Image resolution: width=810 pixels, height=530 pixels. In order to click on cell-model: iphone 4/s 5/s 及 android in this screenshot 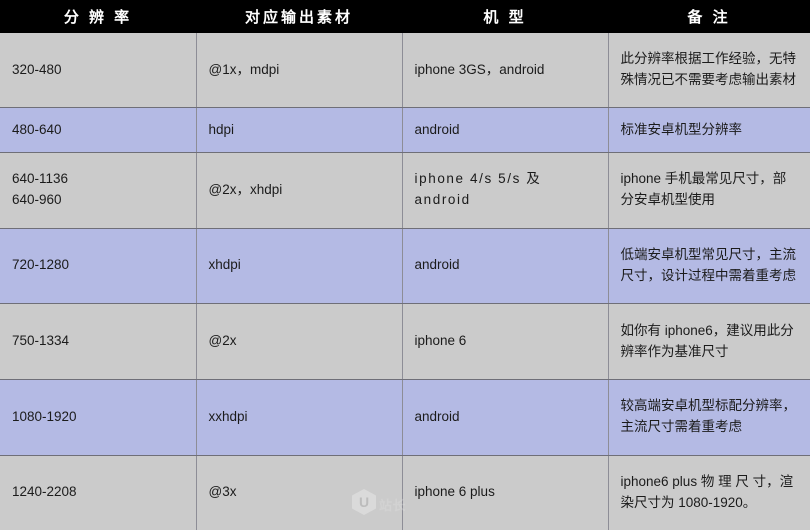, I will do `click(505, 190)`.